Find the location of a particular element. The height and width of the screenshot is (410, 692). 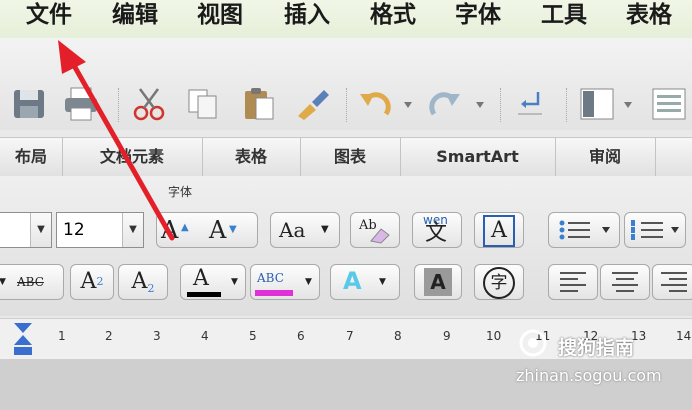

superscript-mark: 2 is located at coordinates (100, 281).